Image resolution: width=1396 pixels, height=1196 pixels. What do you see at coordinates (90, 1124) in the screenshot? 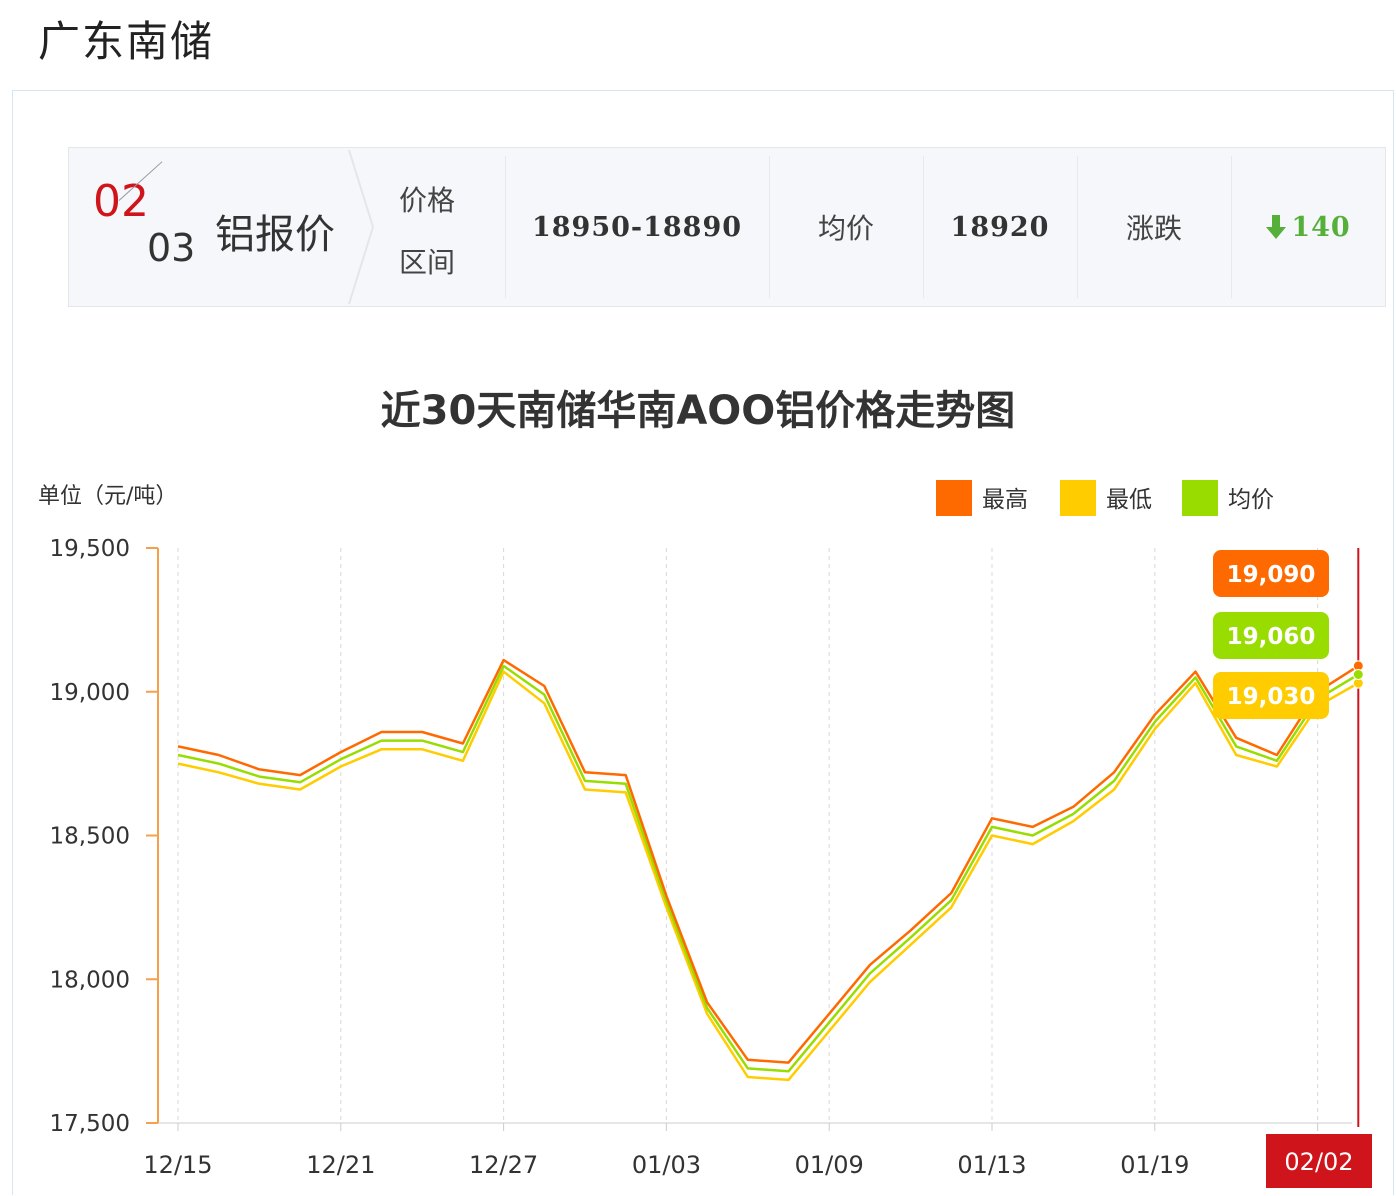
I see `y-tick-label: 17,500` at bounding box center [90, 1124].